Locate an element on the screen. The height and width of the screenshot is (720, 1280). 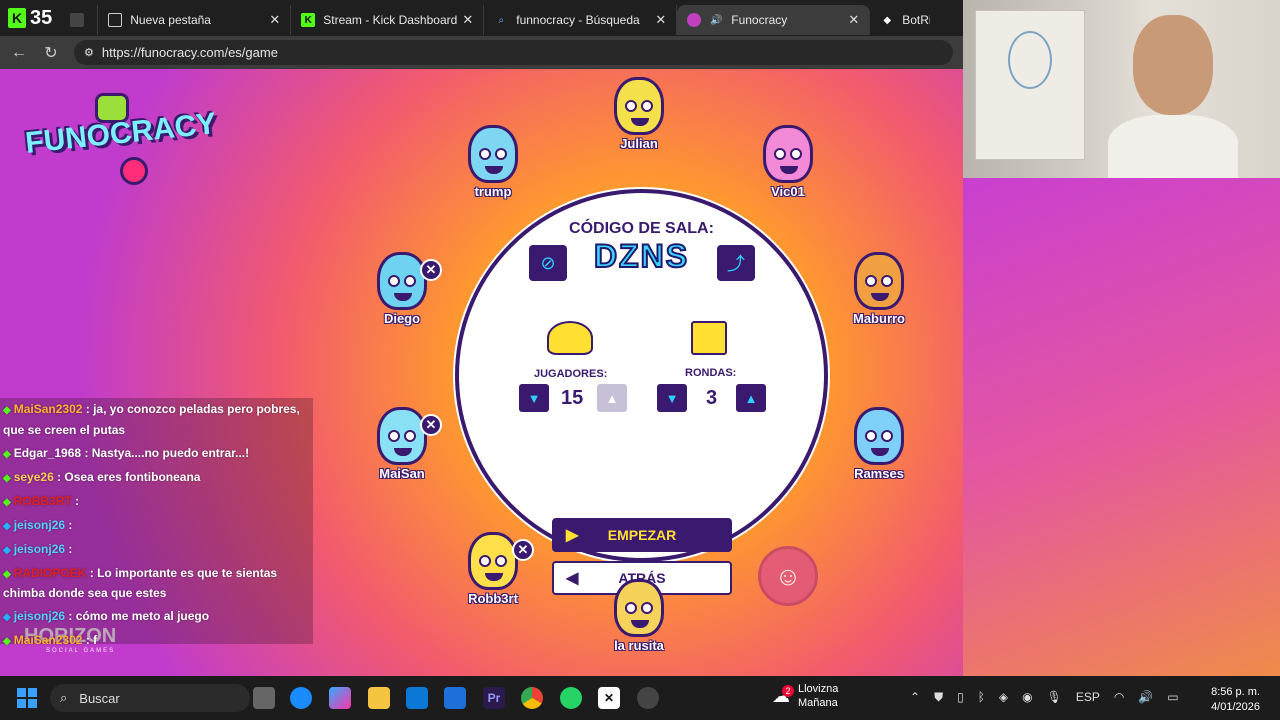
capcut-icon: ✕ is located at coordinates (609, 698).